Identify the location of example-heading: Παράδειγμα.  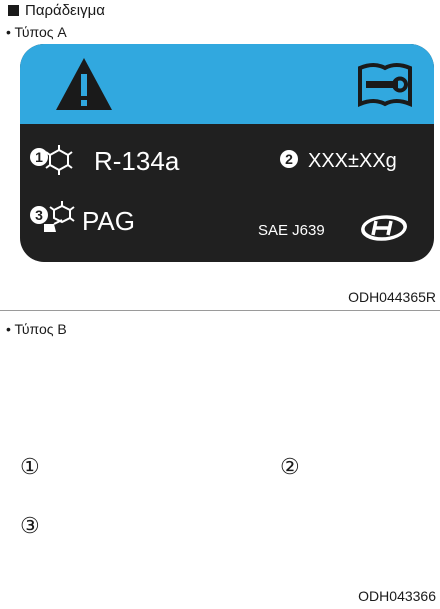
(56, 10).